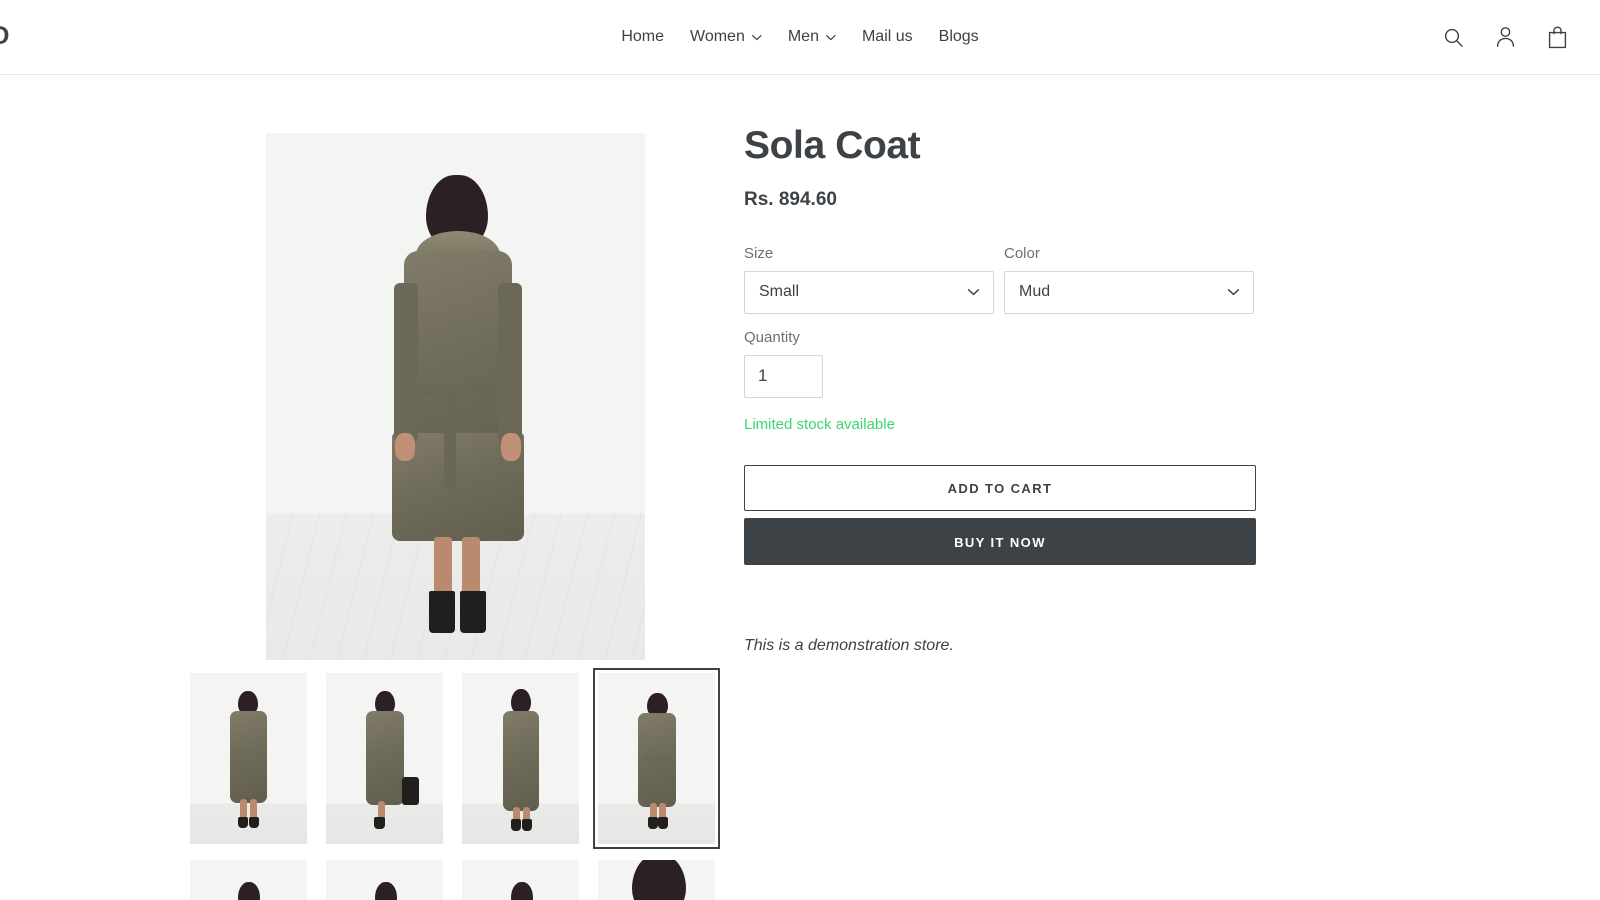 The width and height of the screenshot is (1600, 900). What do you see at coordinates (1001, 514) in the screenshot?
I see `purchase-actions: Add to cart Buy it now` at bounding box center [1001, 514].